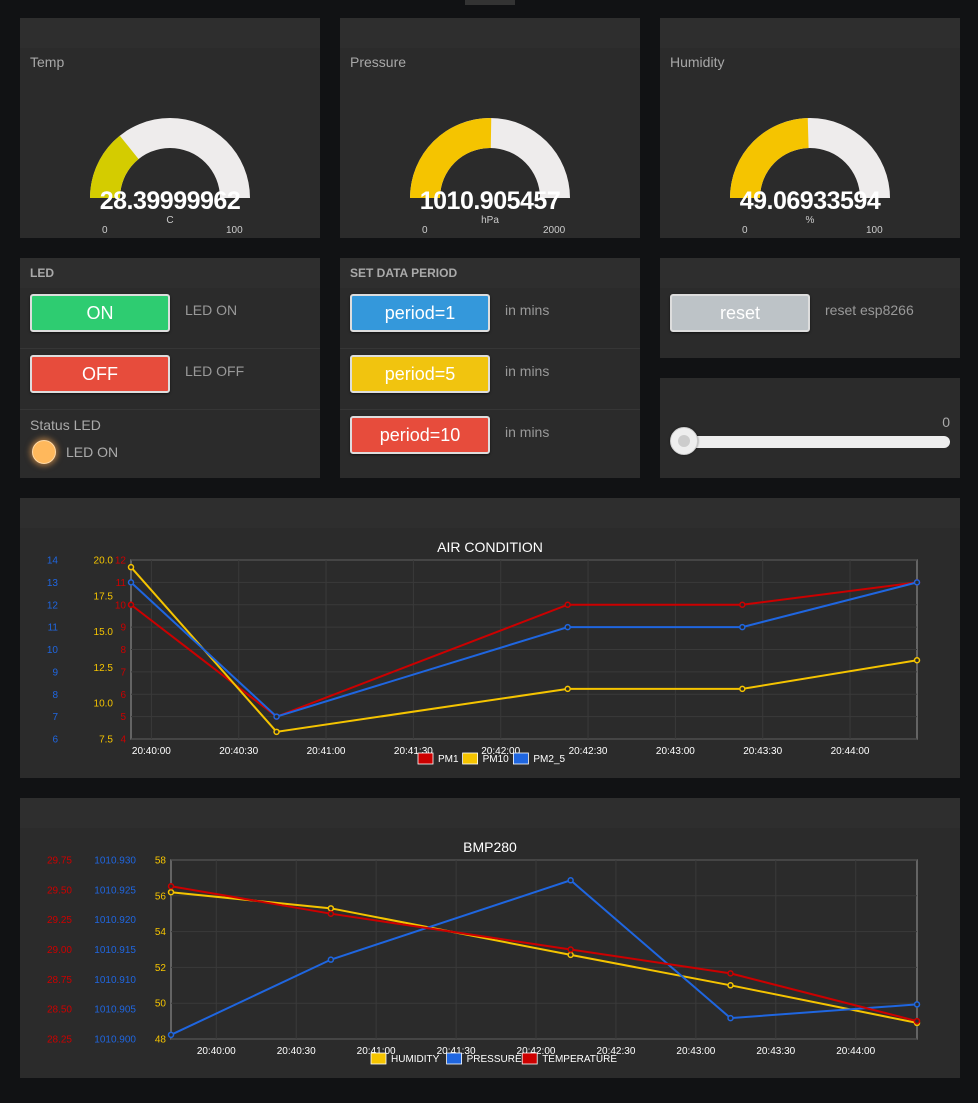 Image resolution: width=978 pixels, height=1103 pixels. I want to click on x-tick-label: 20:43:00, so click(675, 751).